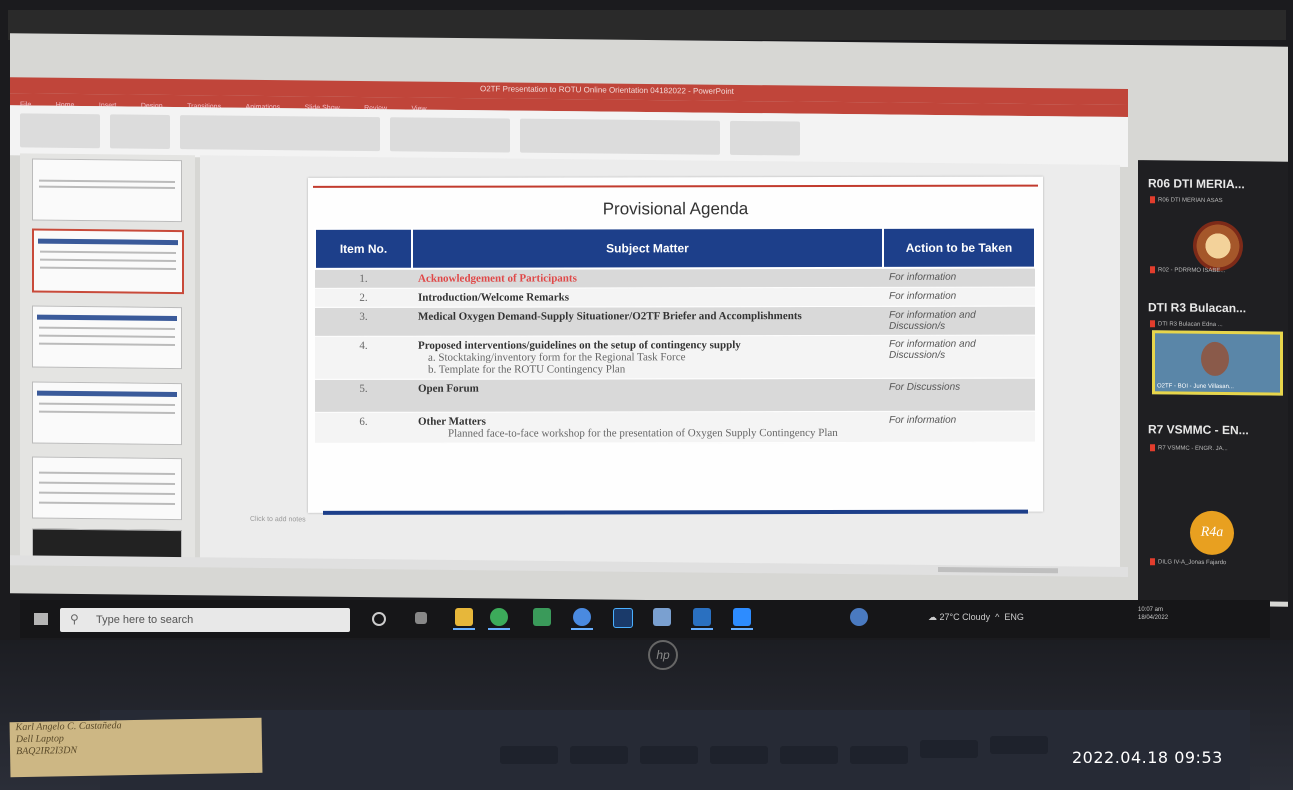 The height and width of the screenshot is (790, 1293). Describe the element at coordinates (959, 247) in the screenshot. I see `header-action: Action to be Taken` at that location.